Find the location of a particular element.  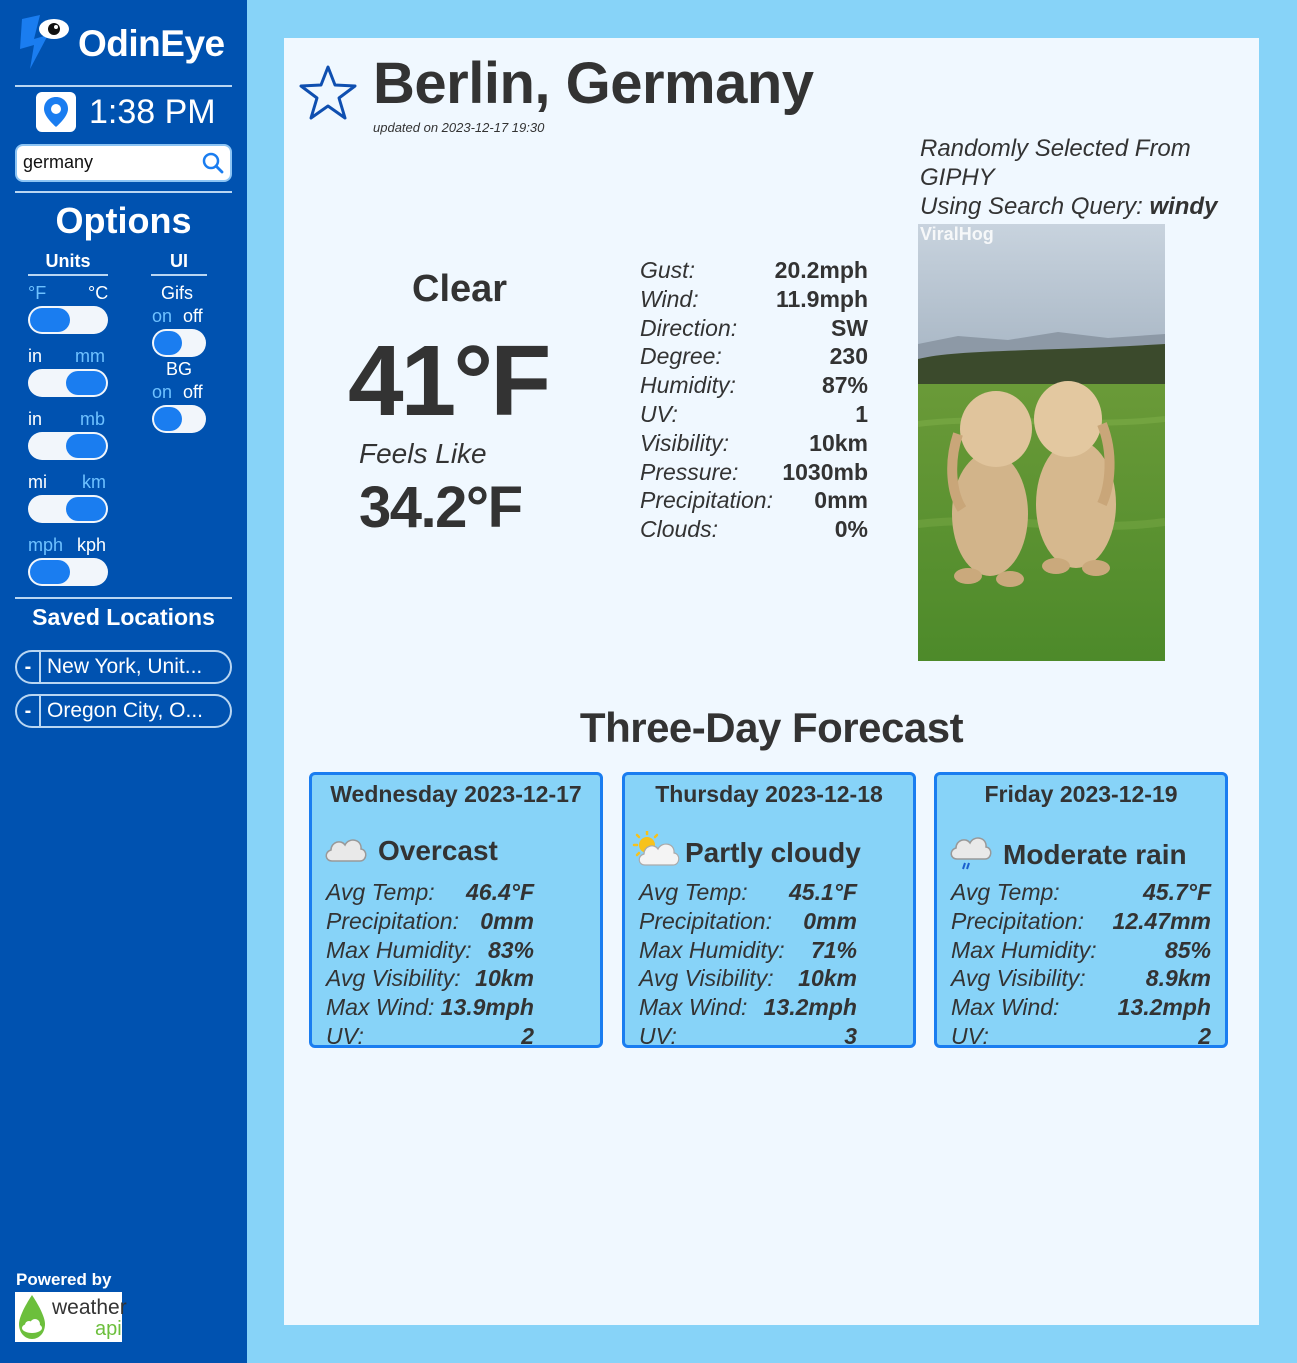

current-condition: Clear is located at coordinates (436, 289).